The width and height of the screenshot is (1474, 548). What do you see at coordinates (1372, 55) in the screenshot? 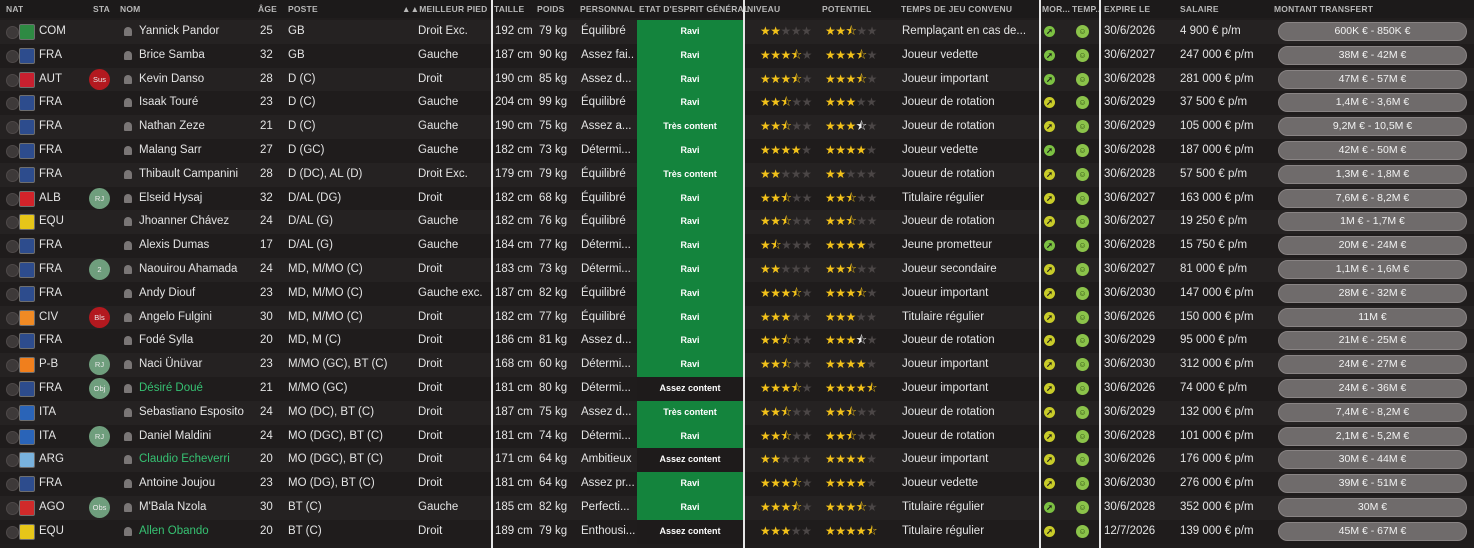
I see `transfer-value: 38M € - 42M €` at bounding box center [1372, 55].